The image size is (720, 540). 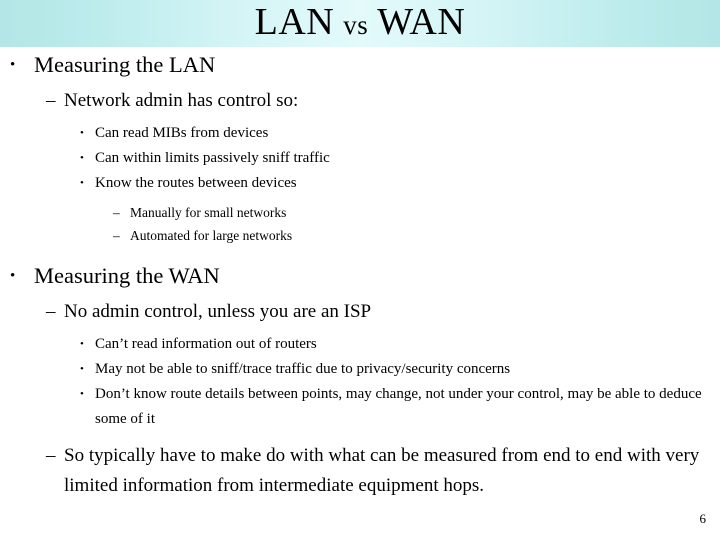 What do you see at coordinates (211, 235) in the screenshot?
I see `bullet-text: Automated for large networks` at bounding box center [211, 235].